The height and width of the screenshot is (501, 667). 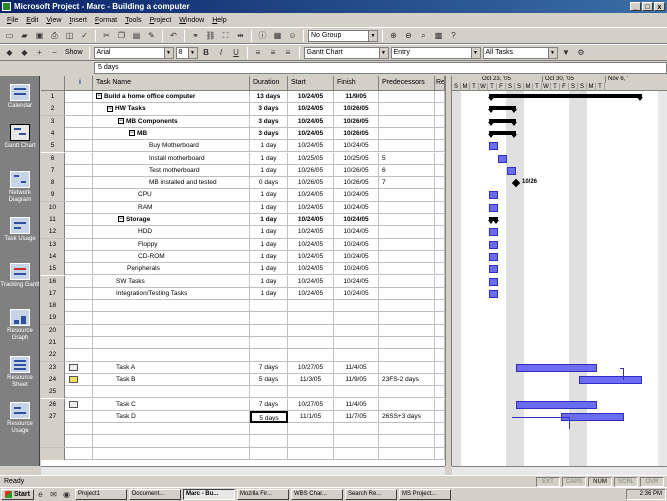 I want to click on split-task-icon: ⇹, so click(x=240, y=35).